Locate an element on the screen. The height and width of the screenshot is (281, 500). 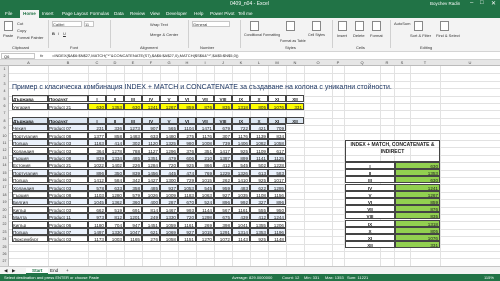
side-label-cell: I is located at coordinates (370, 165).